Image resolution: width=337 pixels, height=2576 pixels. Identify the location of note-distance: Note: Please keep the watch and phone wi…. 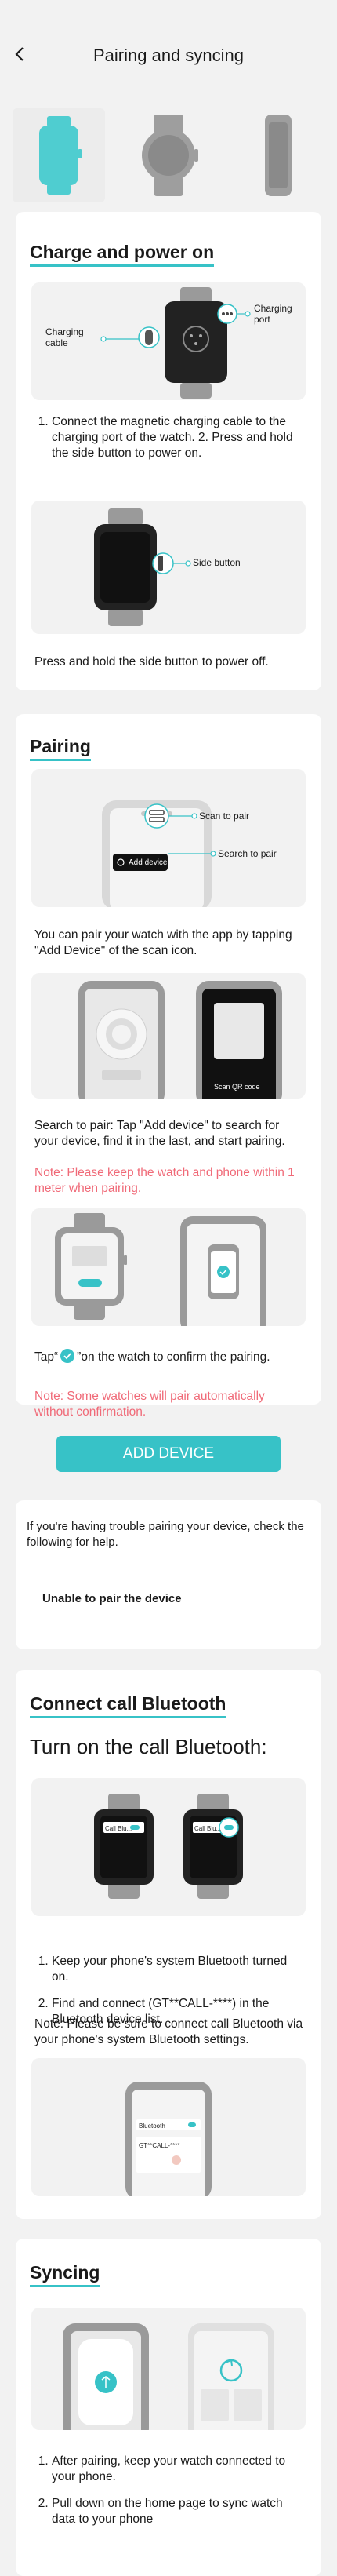
(165, 1180).